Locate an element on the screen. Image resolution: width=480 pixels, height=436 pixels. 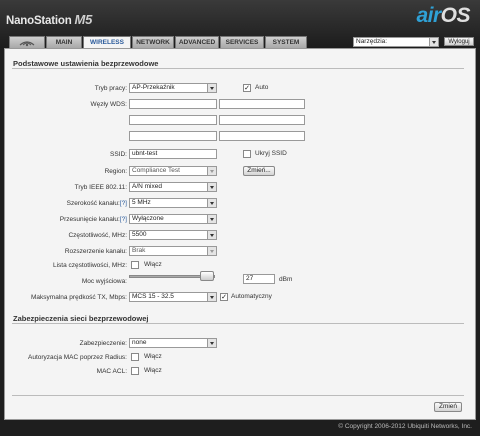
product-name: NanoStation M5 is located at coordinates (49, 19).